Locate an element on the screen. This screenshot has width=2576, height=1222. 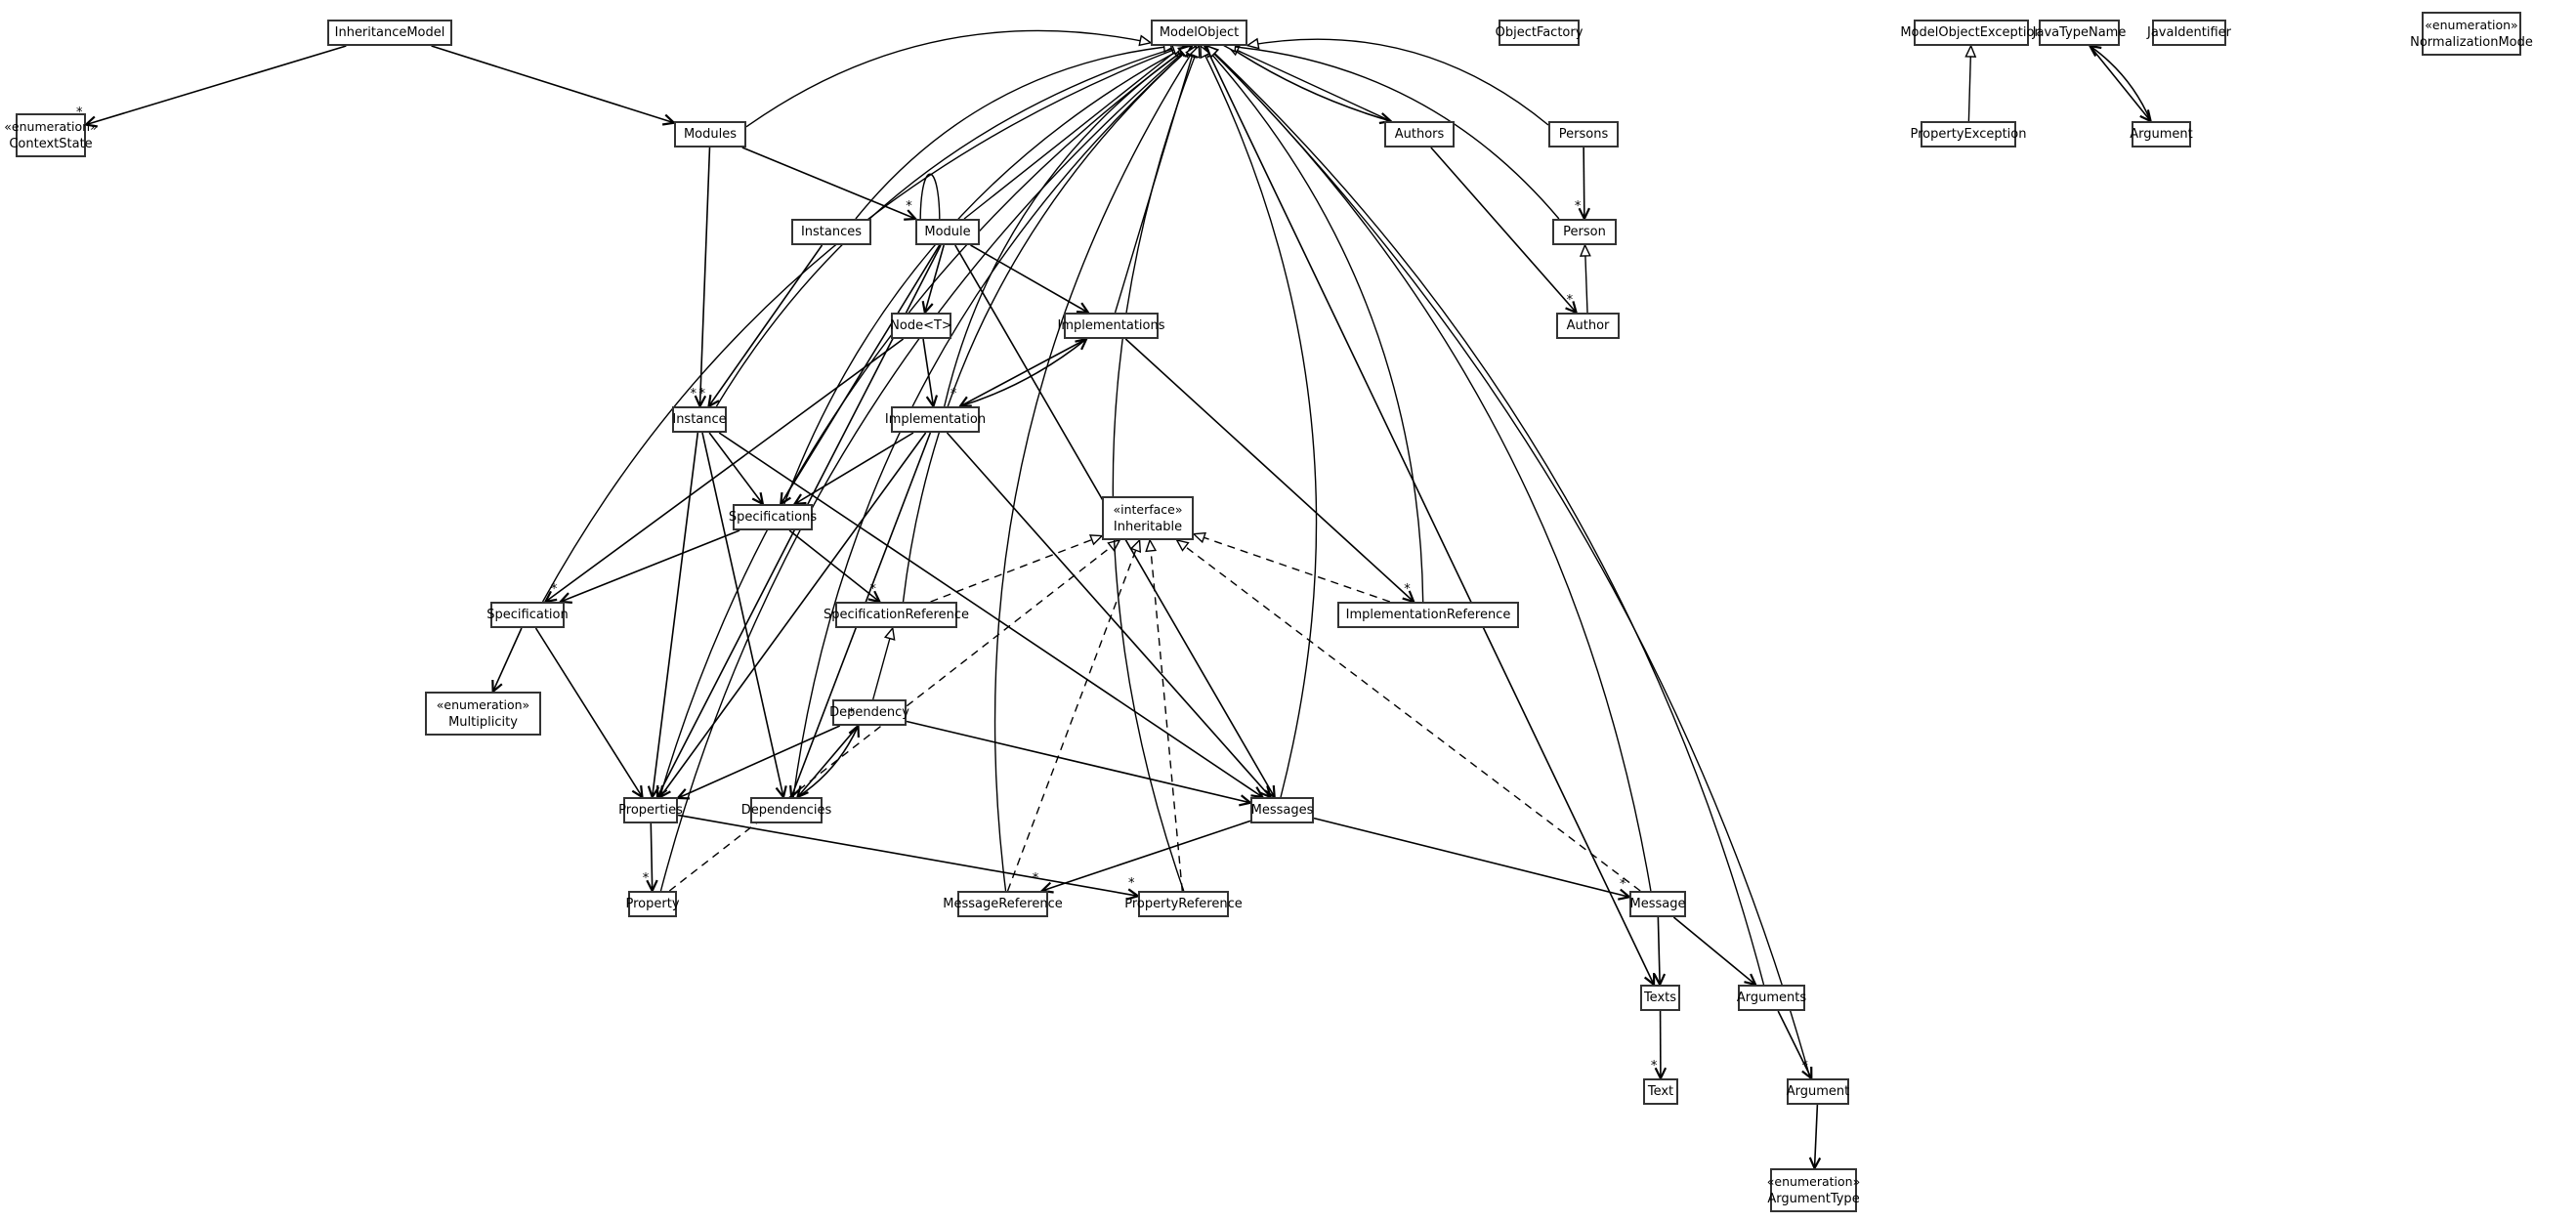
class-name: SpecificationReference is located at coordinates (896, 614).